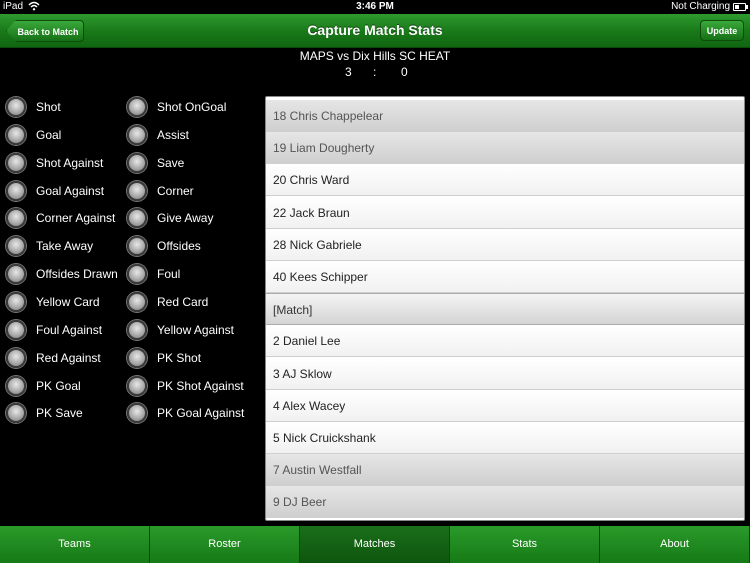 Image resolution: width=750 pixels, height=563 pixels. Describe the element at coordinates (505, 438) in the screenshot. I see `list-item: 5 Nick Cruickshank` at that location.